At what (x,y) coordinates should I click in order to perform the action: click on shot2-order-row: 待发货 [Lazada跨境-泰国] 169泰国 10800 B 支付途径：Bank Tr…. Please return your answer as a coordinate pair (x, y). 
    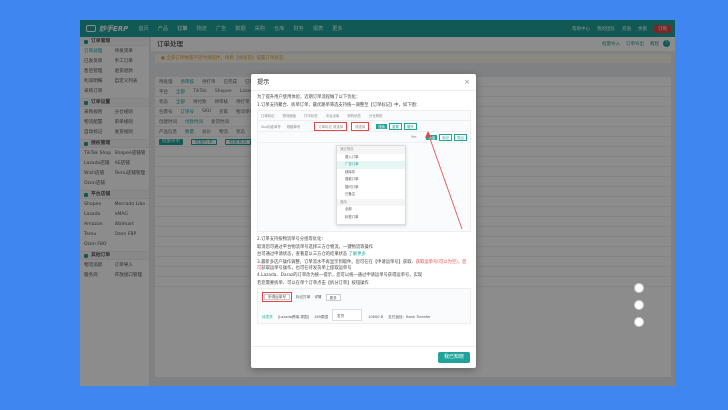
    Looking at the image, I should click on (364, 317).